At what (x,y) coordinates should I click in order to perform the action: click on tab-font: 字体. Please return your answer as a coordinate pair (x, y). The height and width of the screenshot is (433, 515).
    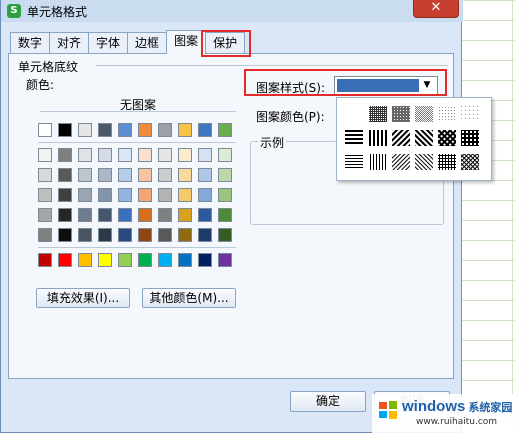
    Looking at the image, I should click on (108, 43).